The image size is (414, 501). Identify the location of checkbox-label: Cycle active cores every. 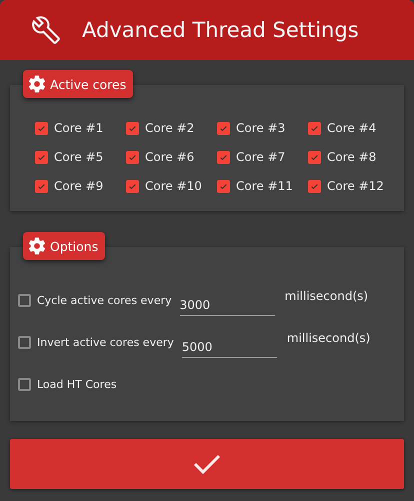
(104, 300).